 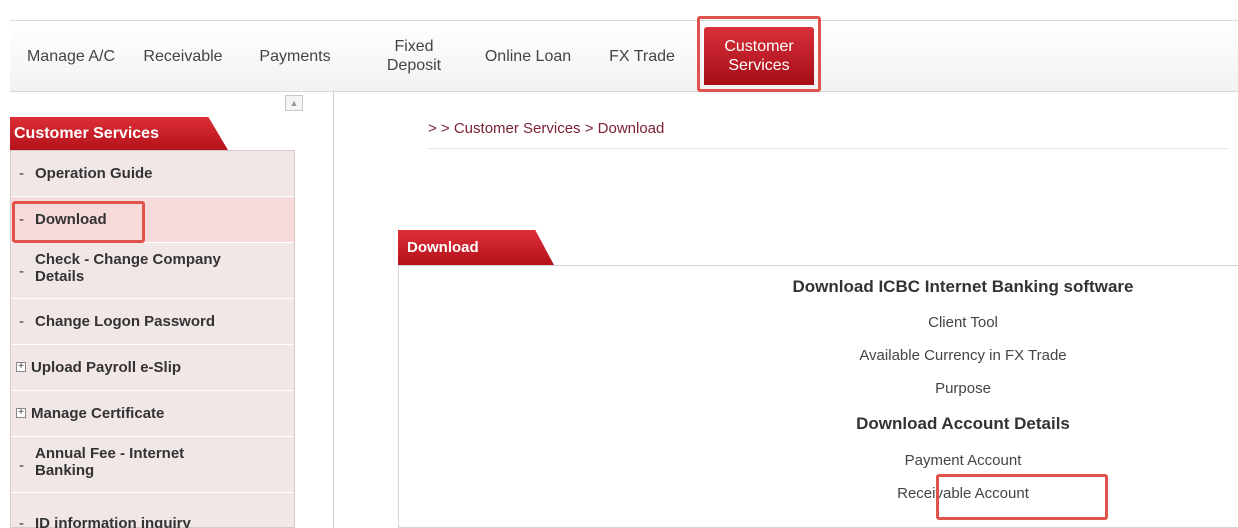 I want to click on nav-label: Online Loan, so click(x=528, y=56).